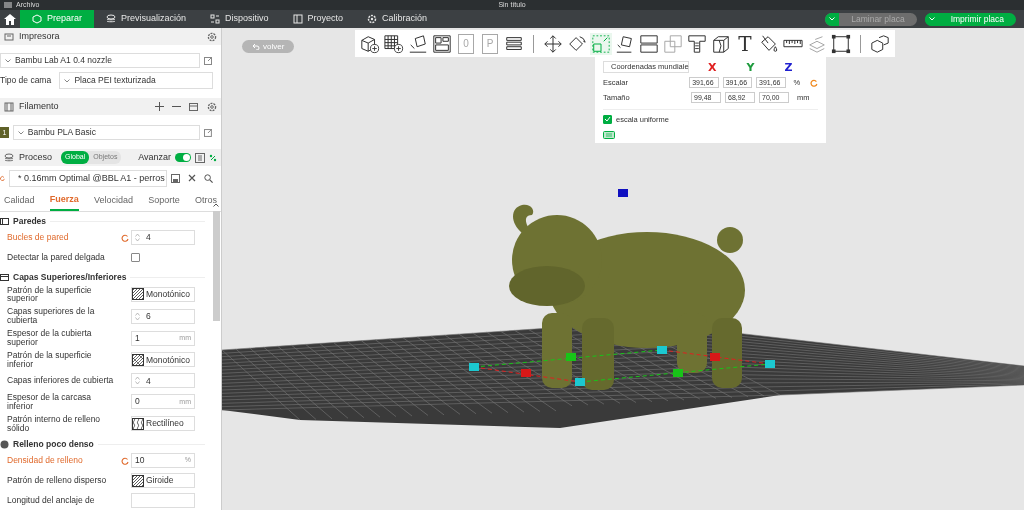  What do you see at coordinates (397, 19) in the screenshot?
I see `main-tab: Calibración` at bounding box center [397, 19].